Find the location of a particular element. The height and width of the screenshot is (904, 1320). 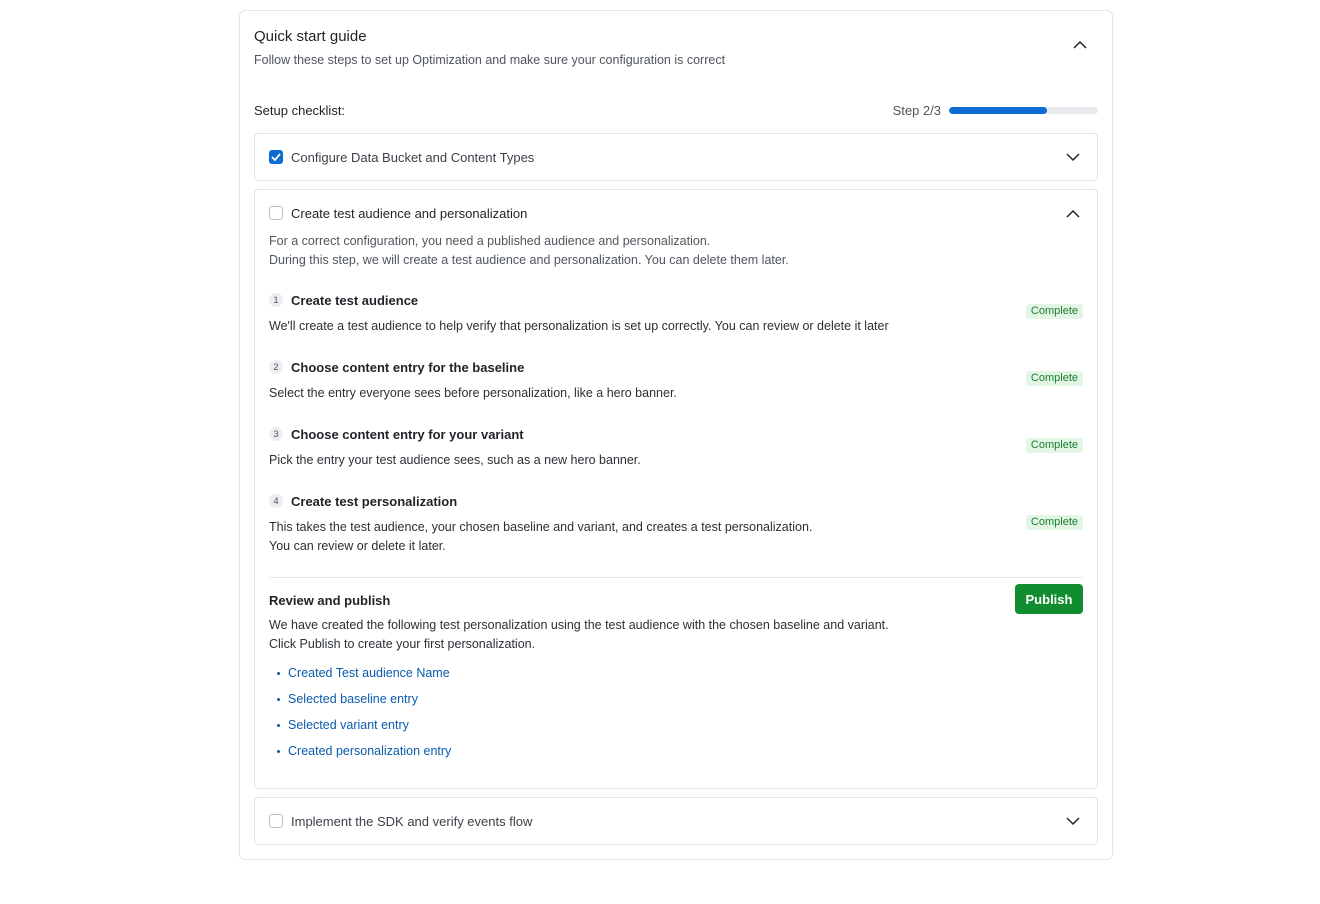

progress-bar is located at coordinates (1023, 110).